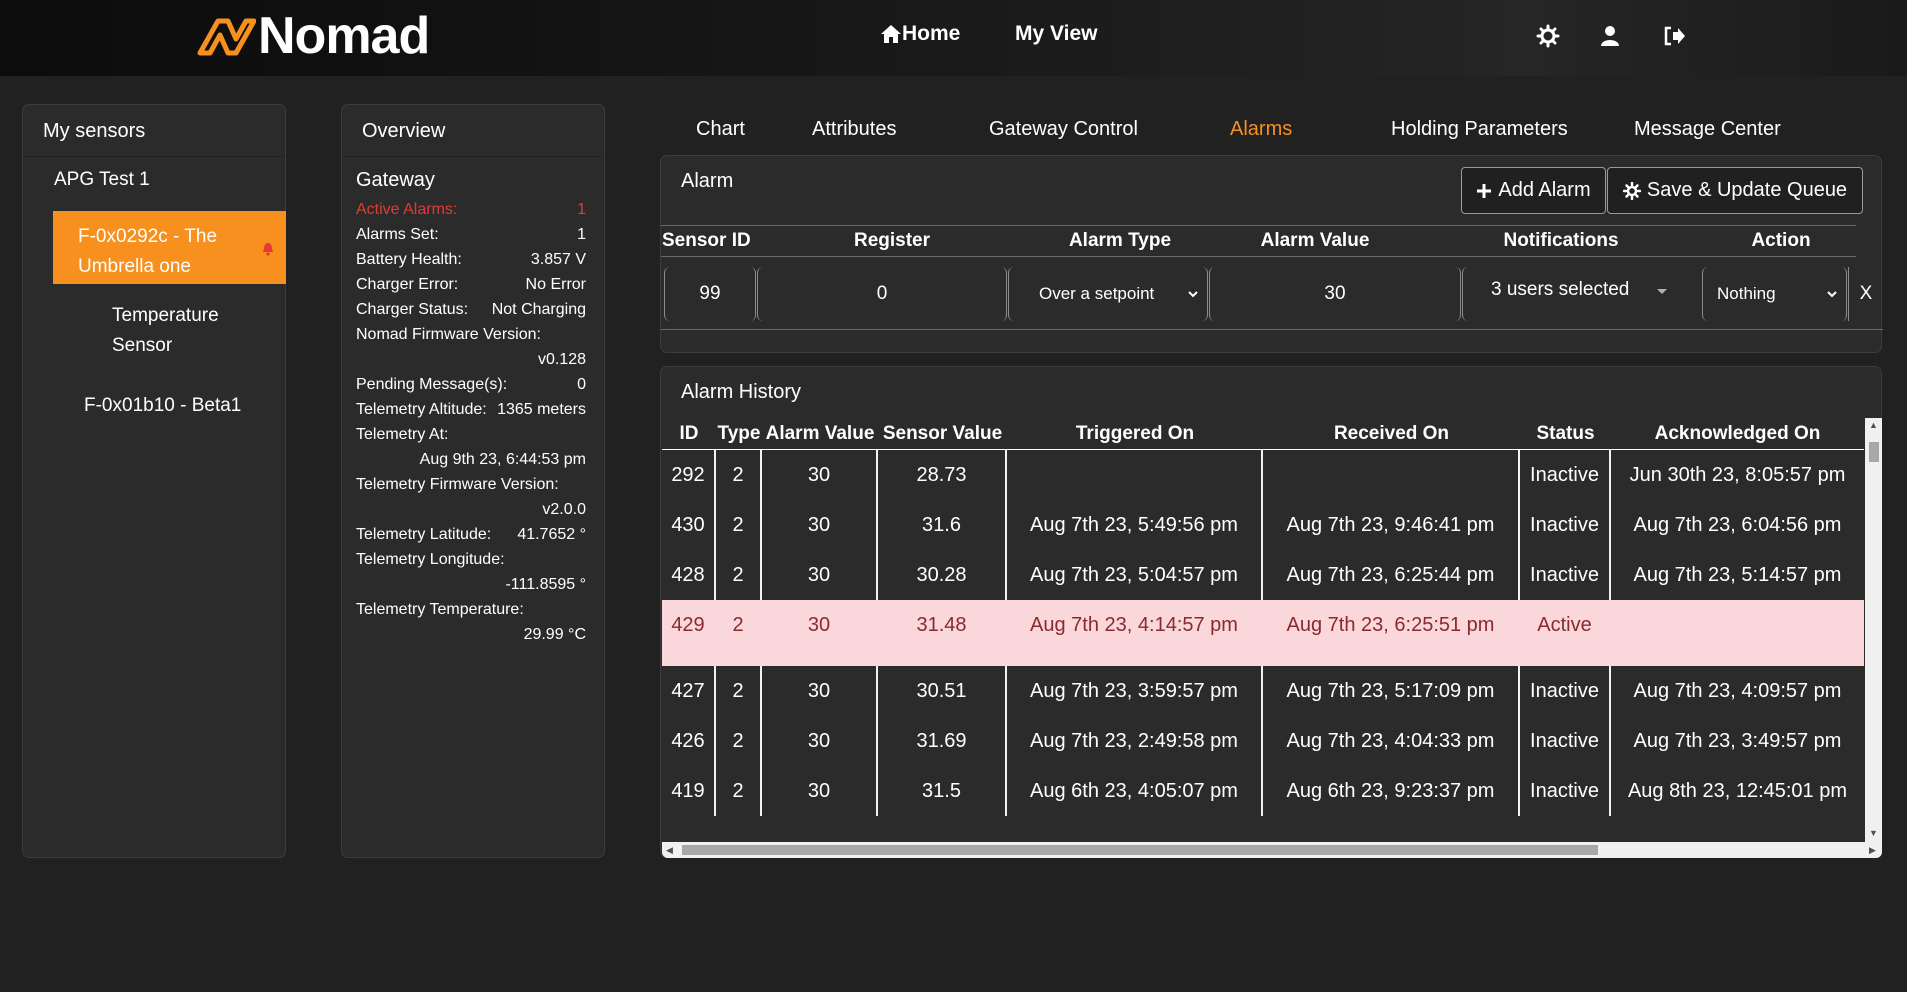 This screenshot has height=992, width=1907. I want to click on tab-attributes: Attributes, so click(854, 129).